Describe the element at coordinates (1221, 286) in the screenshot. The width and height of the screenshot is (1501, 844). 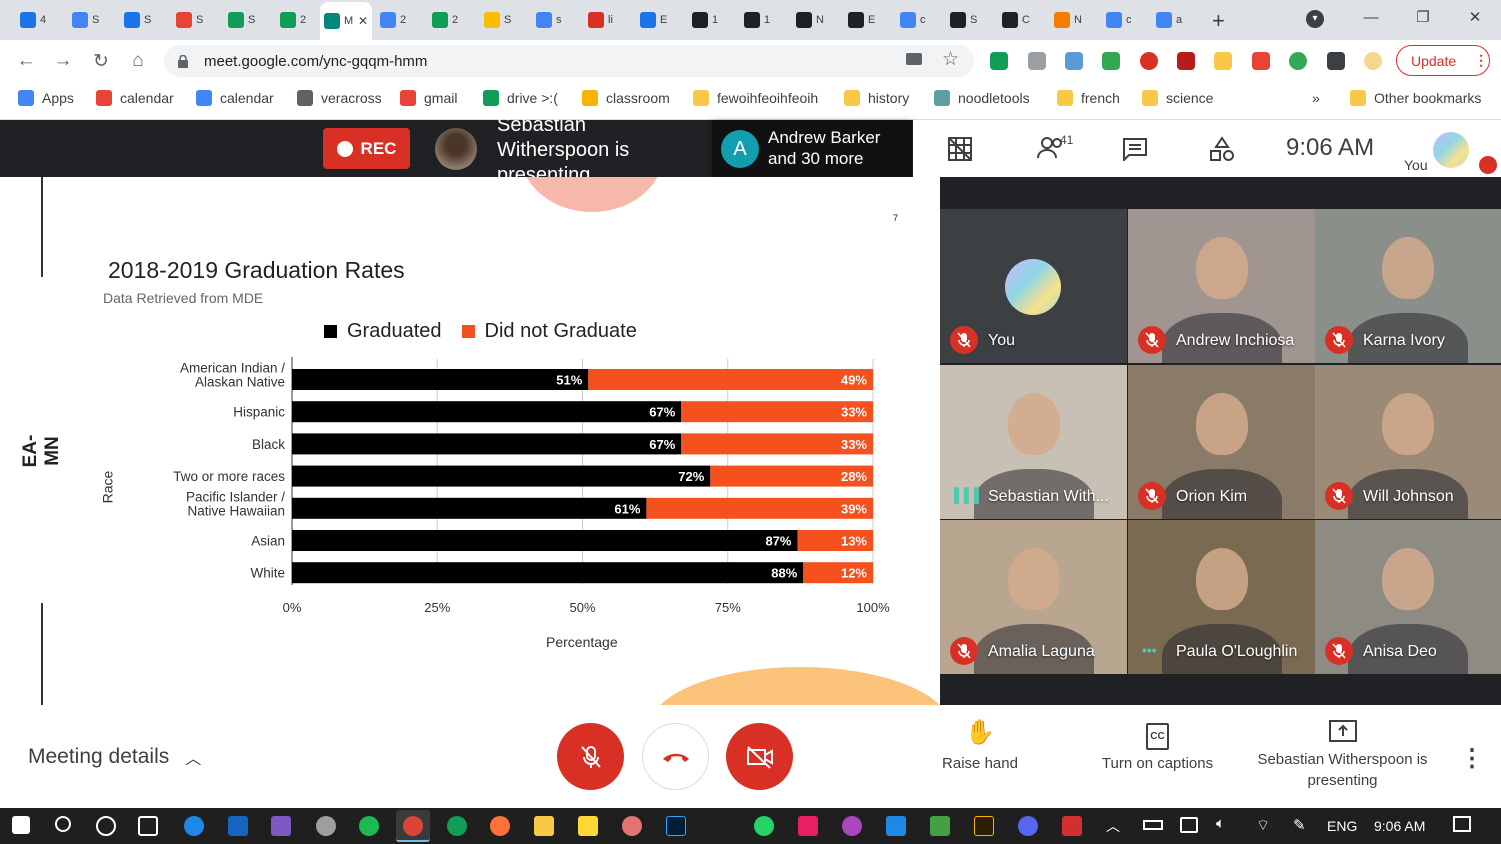
I see `participant-tile: Andrew Inchiosa` at that location.